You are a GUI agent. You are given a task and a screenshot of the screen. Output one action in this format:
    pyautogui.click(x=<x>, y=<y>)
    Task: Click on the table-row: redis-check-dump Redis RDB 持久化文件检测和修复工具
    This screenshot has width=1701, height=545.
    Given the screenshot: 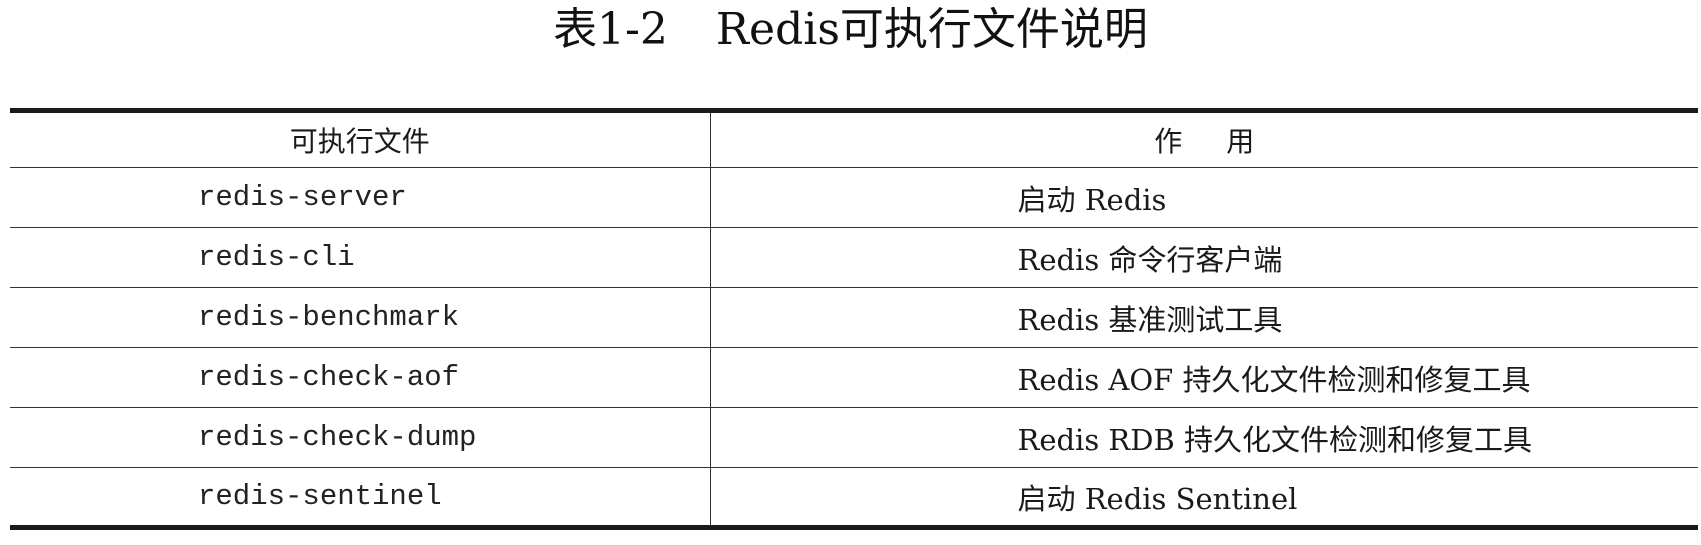 What is the action you would take?
    pyautogui.click(x=854, y=437)
    